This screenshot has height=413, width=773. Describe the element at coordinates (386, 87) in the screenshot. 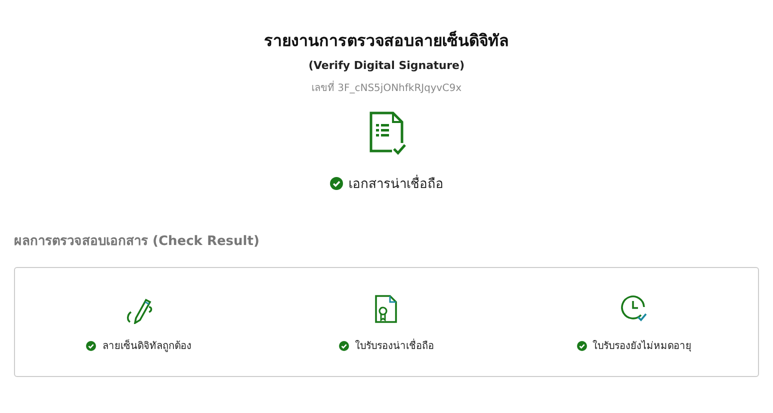

I see `document-number: เลขที่ 3F_cNS5jONhfkRJqyvC9x` at that location.